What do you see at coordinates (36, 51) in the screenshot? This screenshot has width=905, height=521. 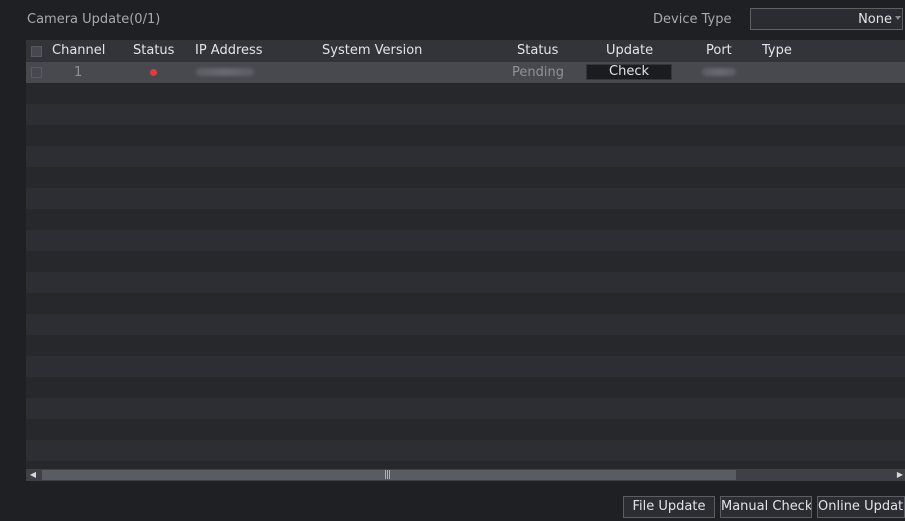 I see `select-all-checkbox` at bounding box center [36, 51].